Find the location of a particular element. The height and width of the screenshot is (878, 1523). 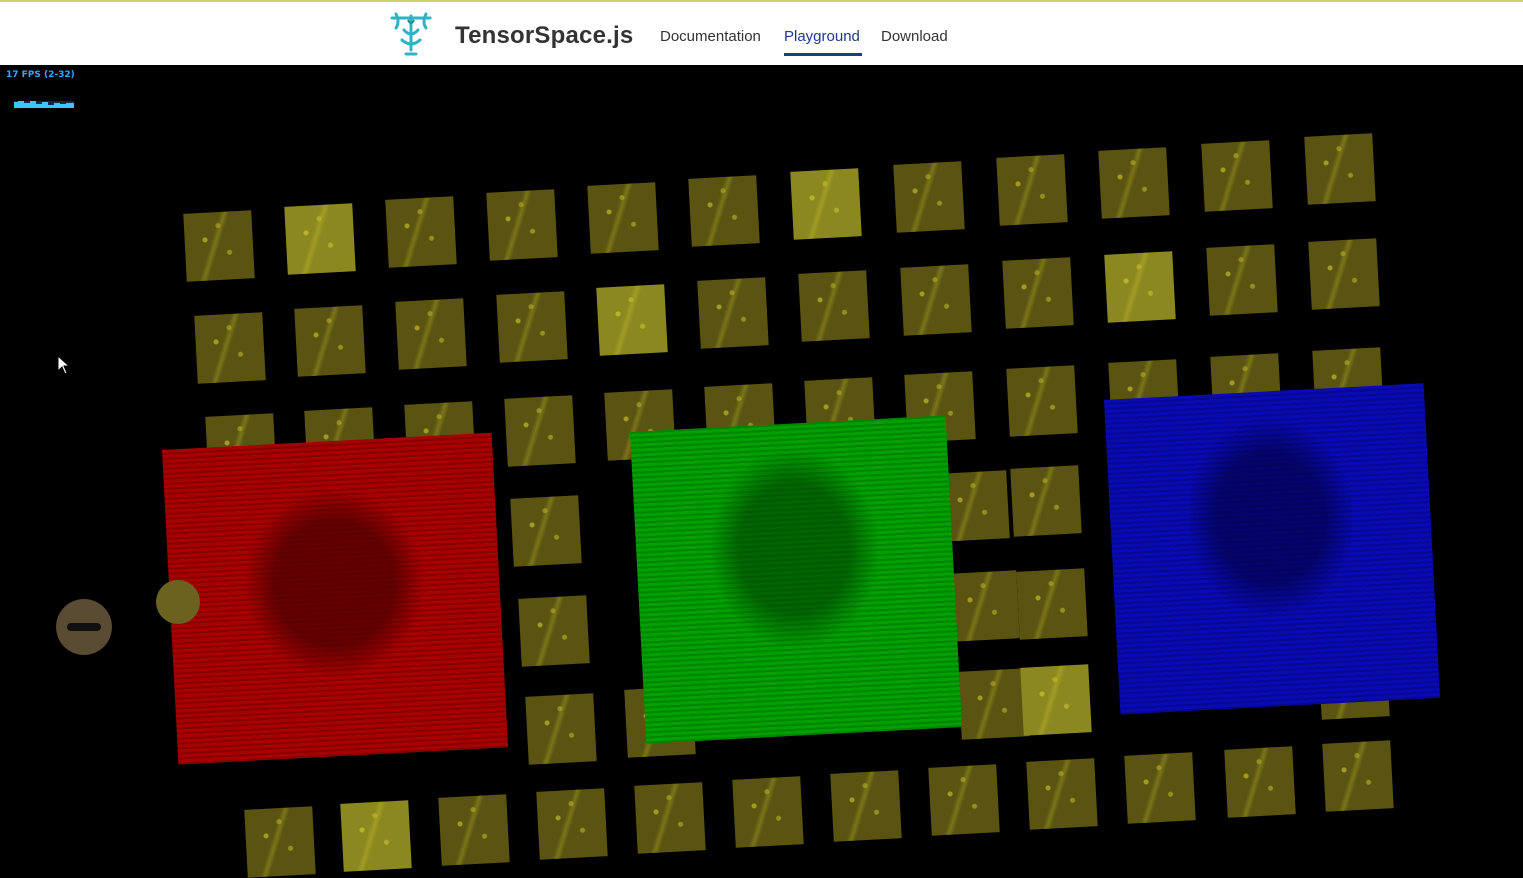

input-red-channel is located at coordinates (335, 598).